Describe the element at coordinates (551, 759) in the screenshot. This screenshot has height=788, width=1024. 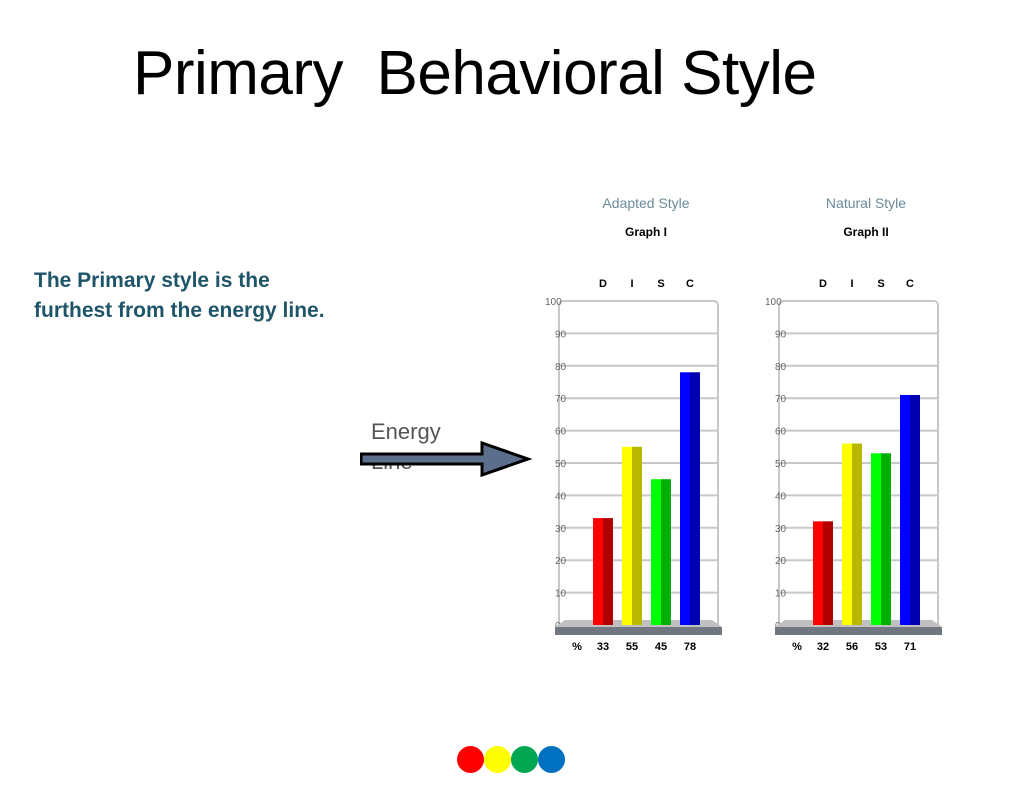
I see `blue-dot-icon` at that location.